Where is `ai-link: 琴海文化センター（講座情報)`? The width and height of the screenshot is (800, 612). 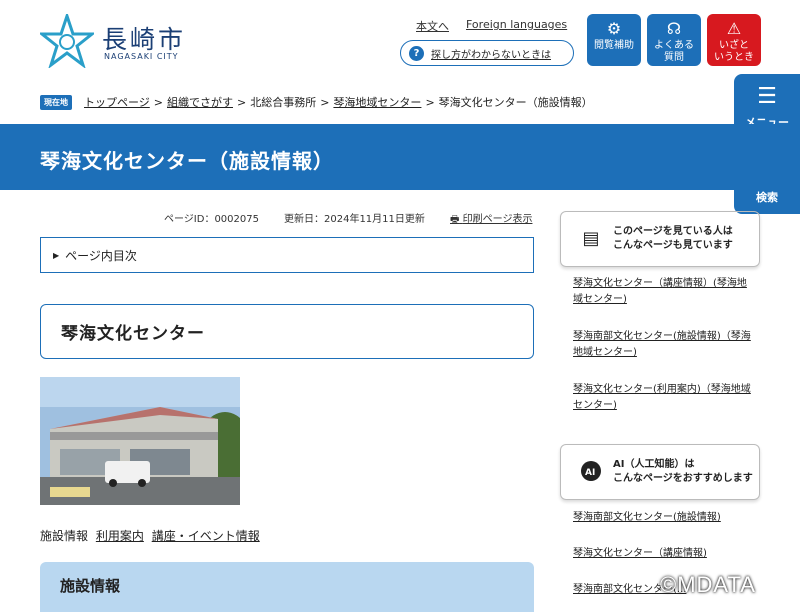
ai-link: 琴海文化センター（講座情報) is located at coordinates (663, 554).